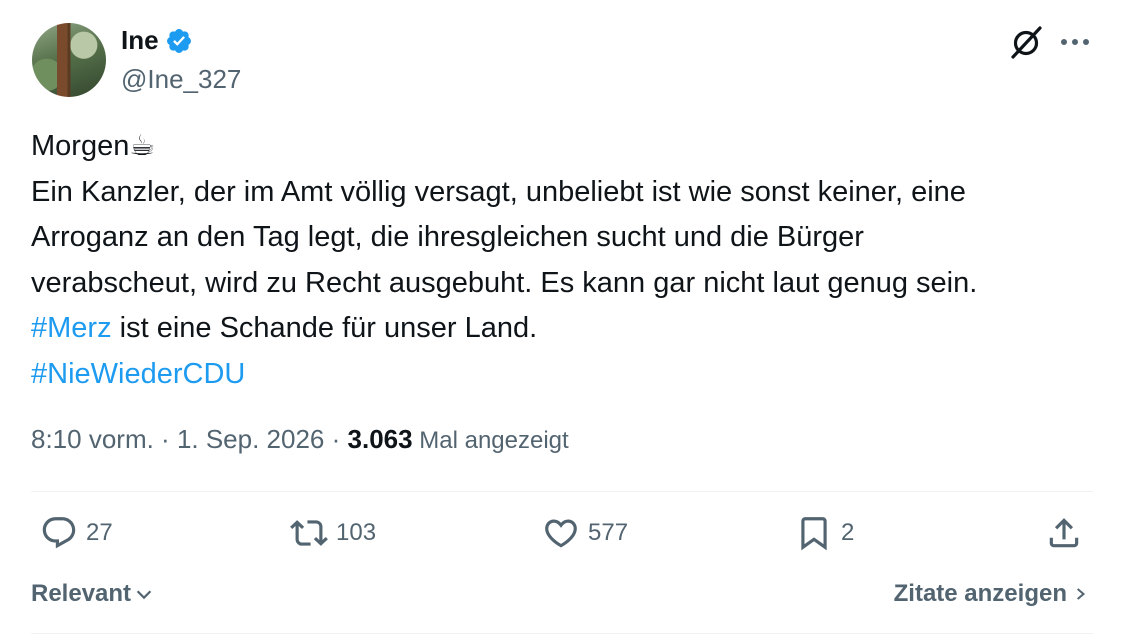 Image resolution: width=1123 pixels, height=635 pixels. I want to click on hashtag-niewiedercdu-link: #NieWiederCDU, so click(138, 374).